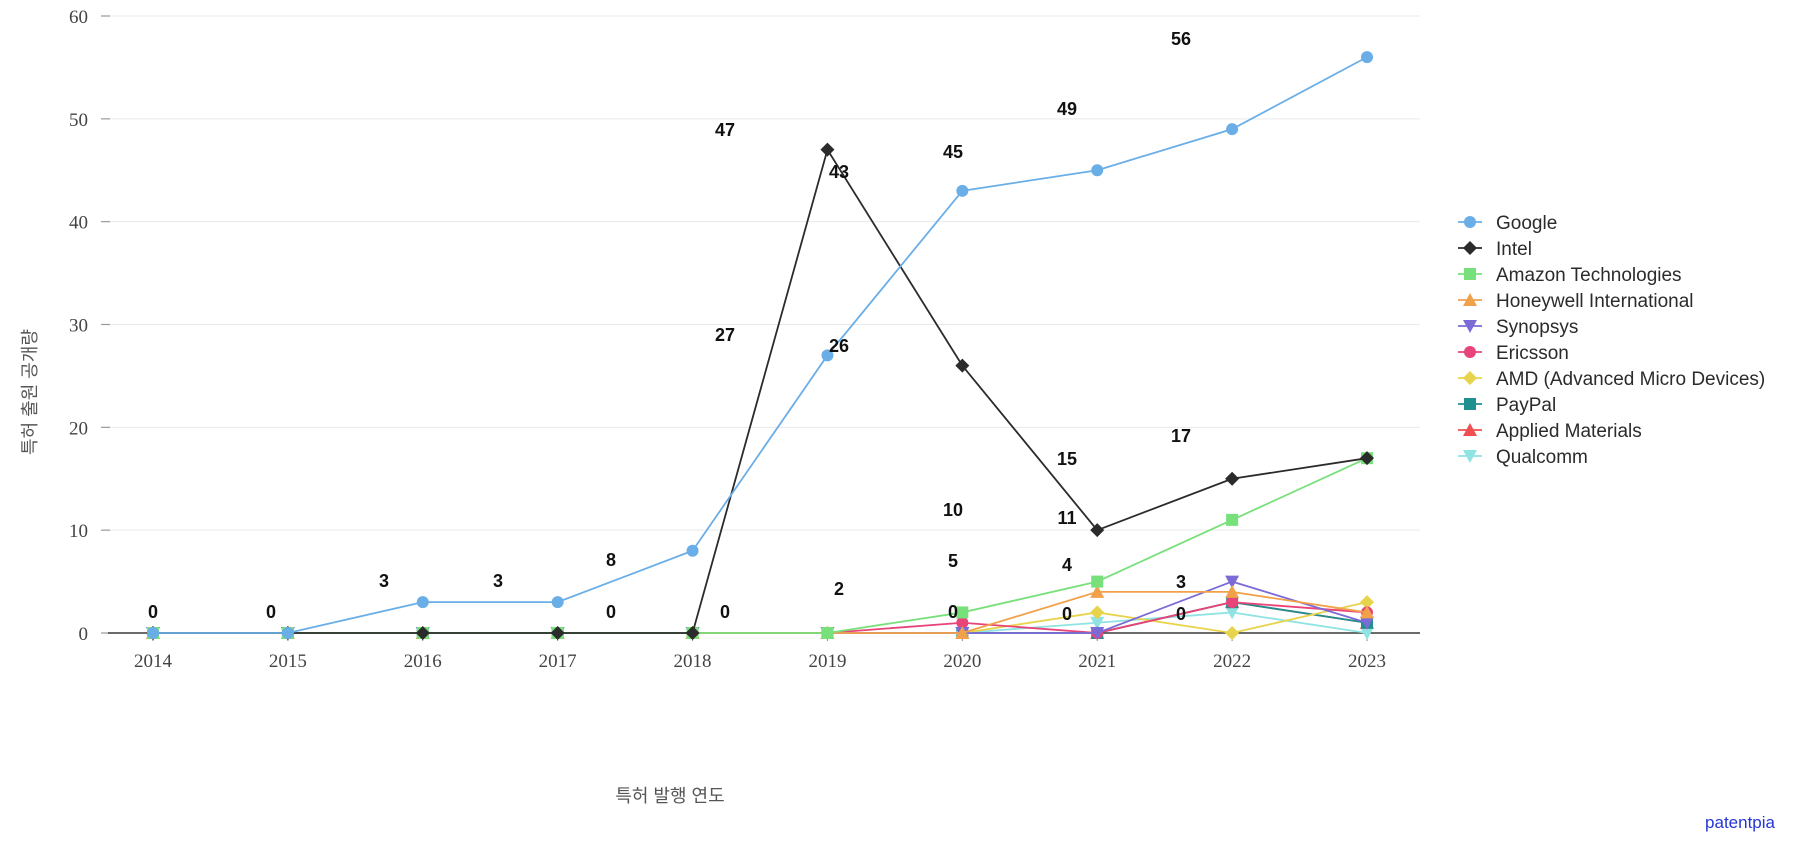 The image size is (1795, 843). Describe the element at coordinates (1526, 223) in the screenshot. I see `legend-label: Google` at that location.